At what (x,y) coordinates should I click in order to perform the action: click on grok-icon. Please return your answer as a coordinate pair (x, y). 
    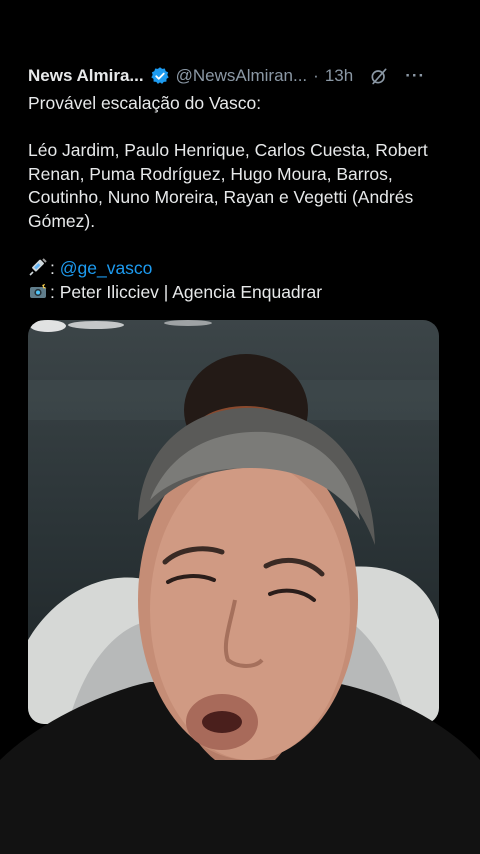
    Looking at the image, I should click on (379, 76).